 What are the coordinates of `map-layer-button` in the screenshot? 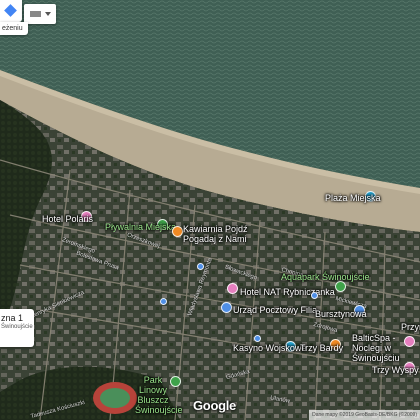 It's located at (11, 11).